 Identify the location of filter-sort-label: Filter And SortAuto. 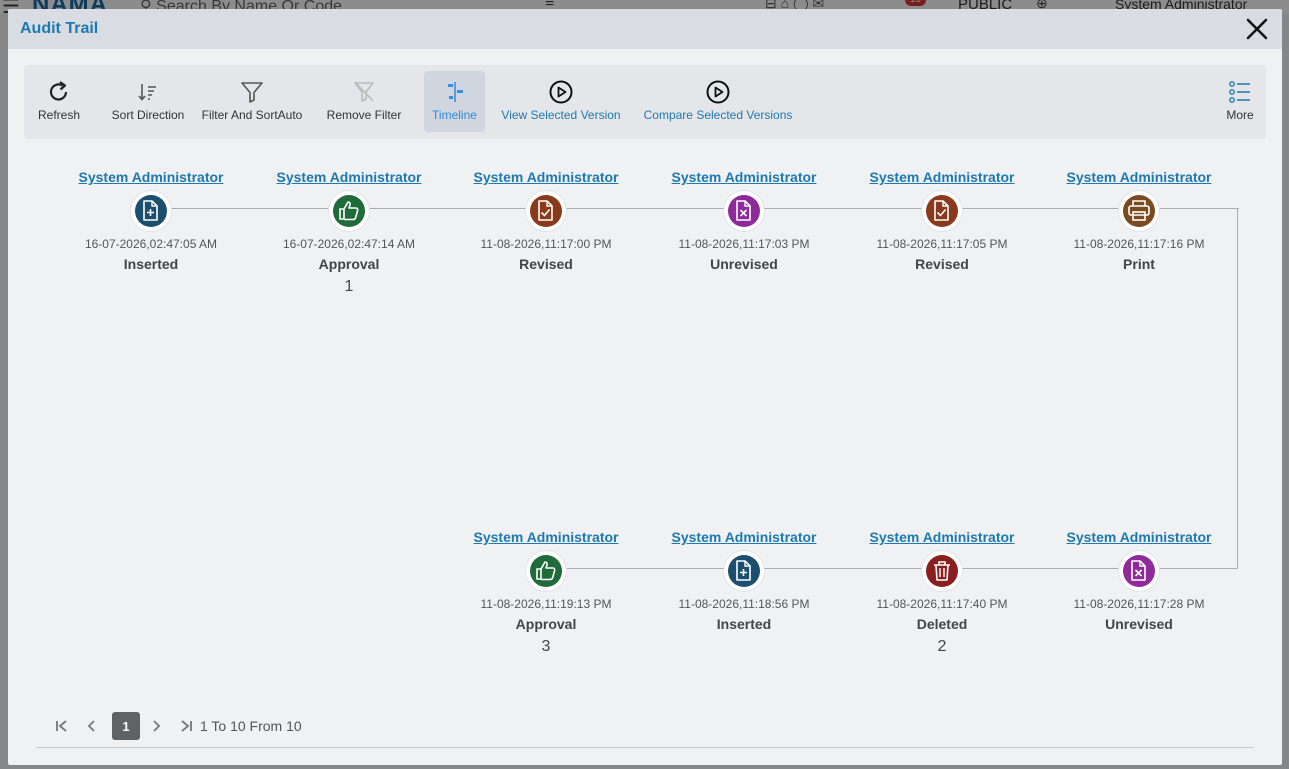
(252, 115).